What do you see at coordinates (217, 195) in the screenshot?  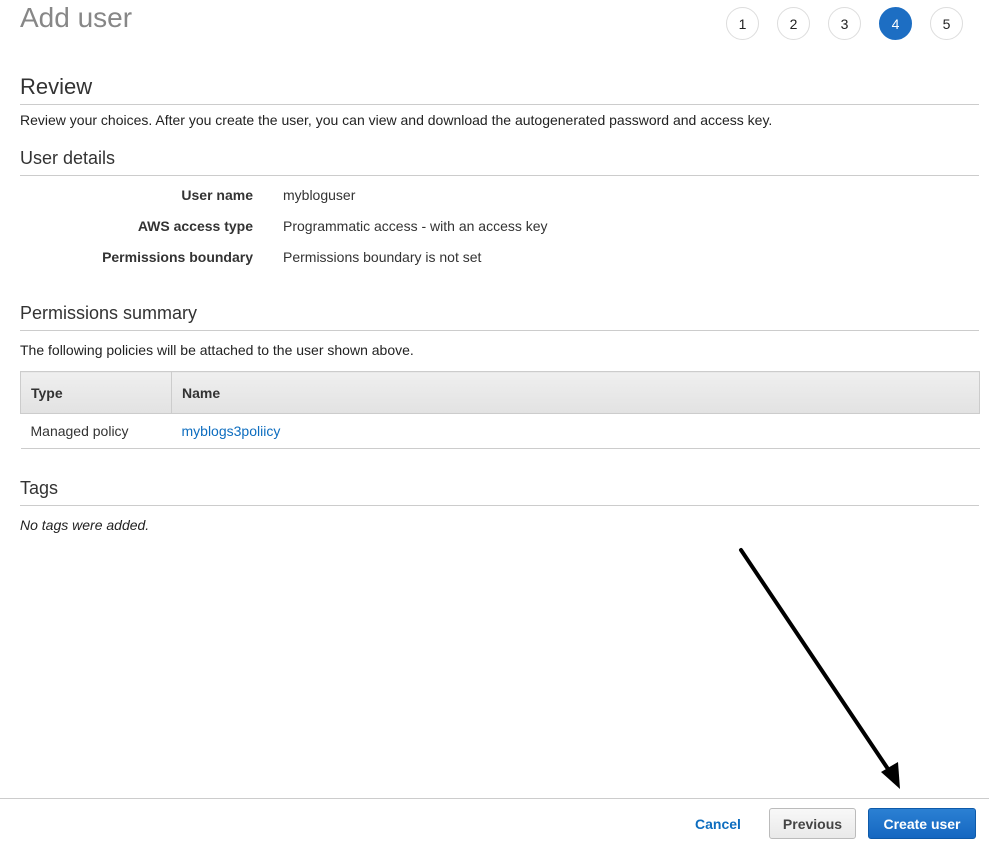 I see `detail-label: User name` at bounding box center [217, 195].